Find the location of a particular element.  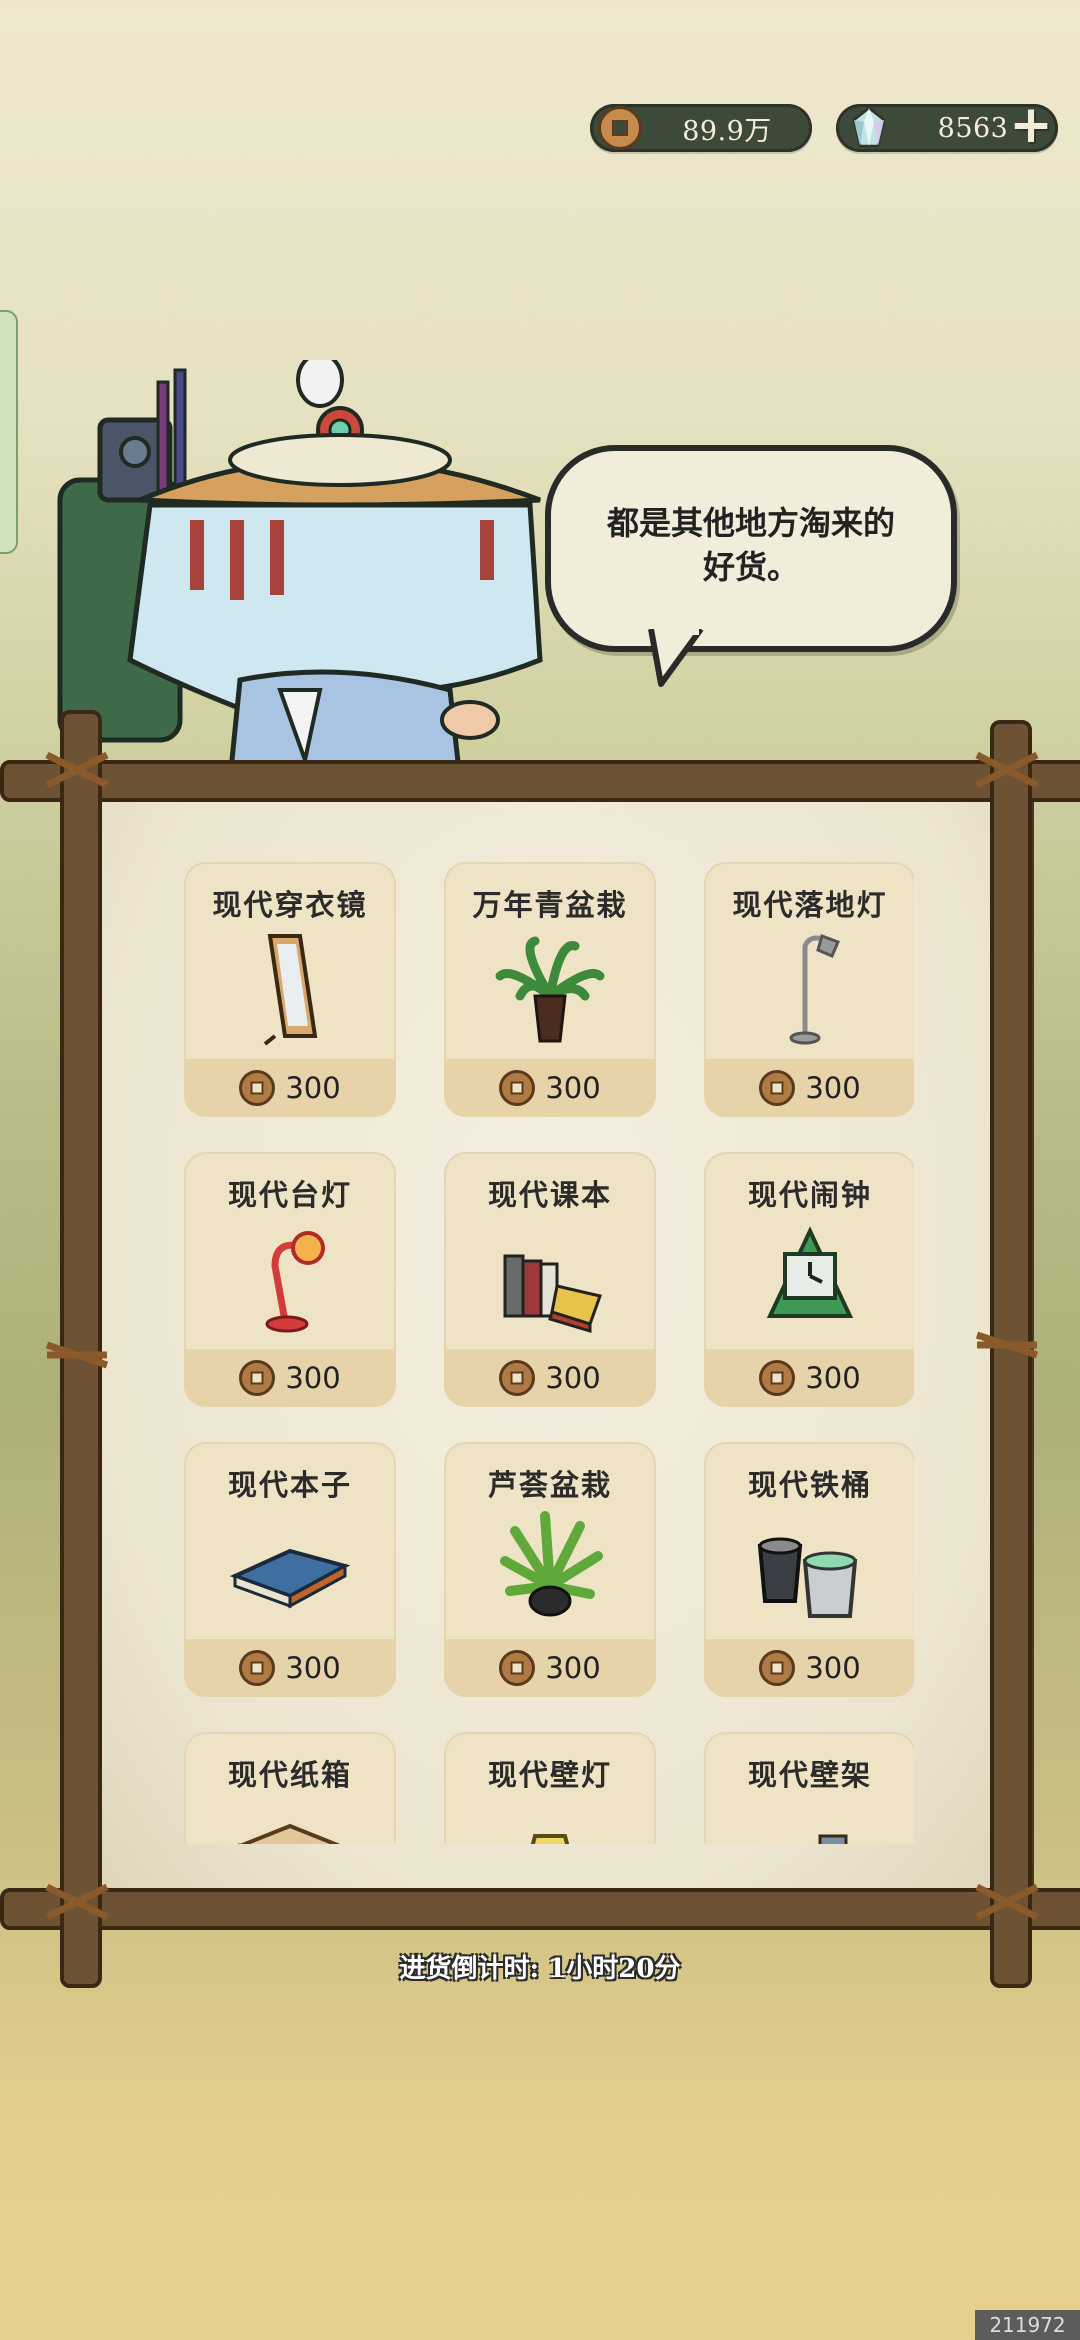

item-name: 万年青盆栽 is located at coordinates (550, 905).